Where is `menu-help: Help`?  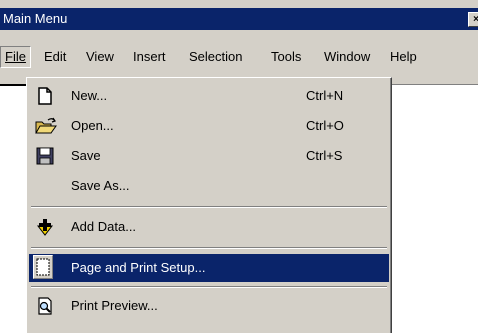 menu-help: Help is located at coordinates (403, 57).